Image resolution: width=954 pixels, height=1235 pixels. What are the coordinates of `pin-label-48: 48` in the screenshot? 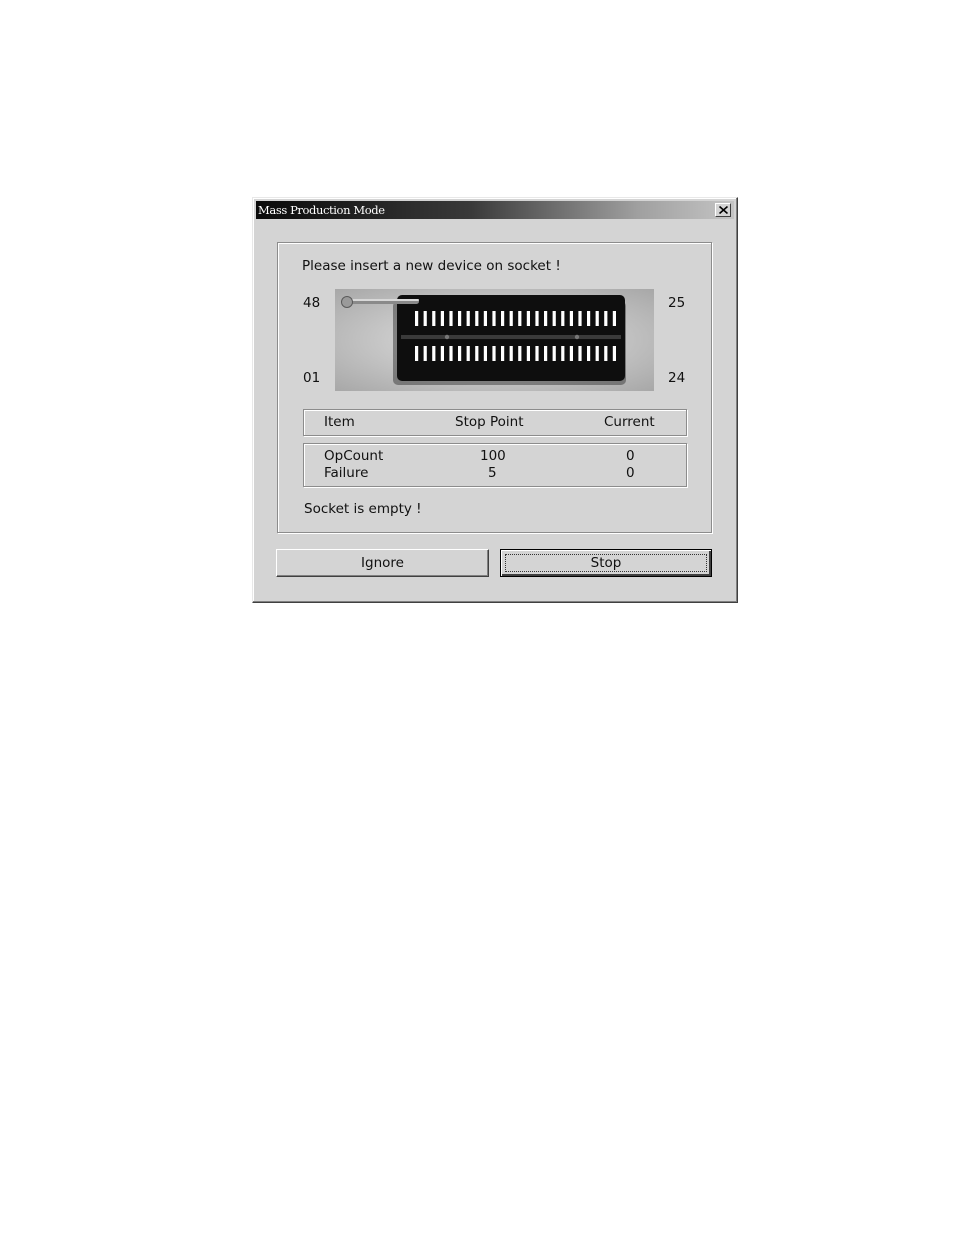 It's located at (312, 303).